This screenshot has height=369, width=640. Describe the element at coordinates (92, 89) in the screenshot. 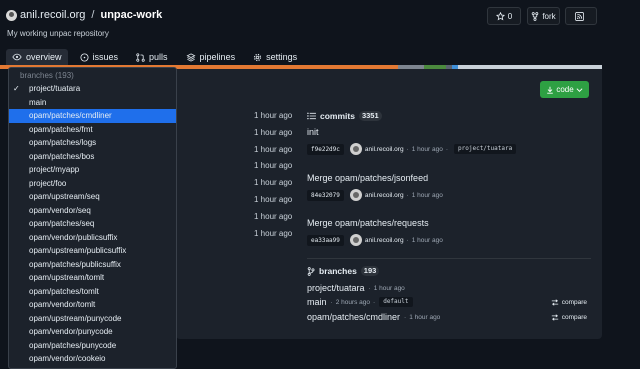

I see `dropdown-branch-item: ✓ project/tuatara` at that location.